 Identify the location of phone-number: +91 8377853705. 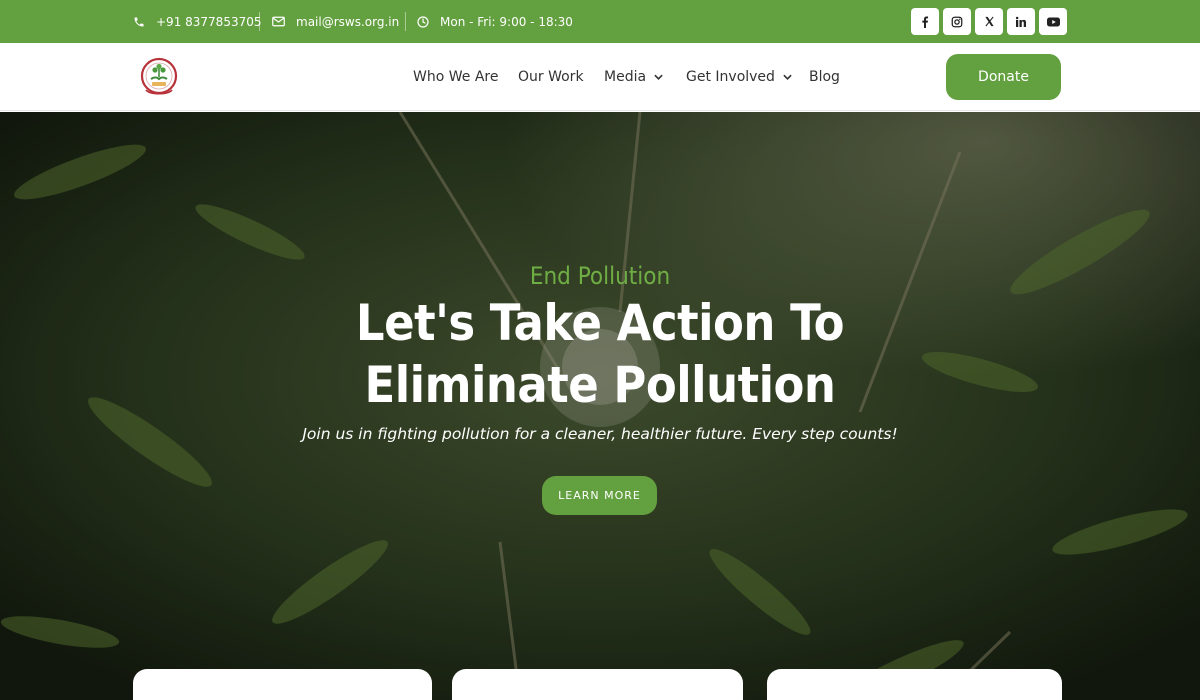
(209, 21).